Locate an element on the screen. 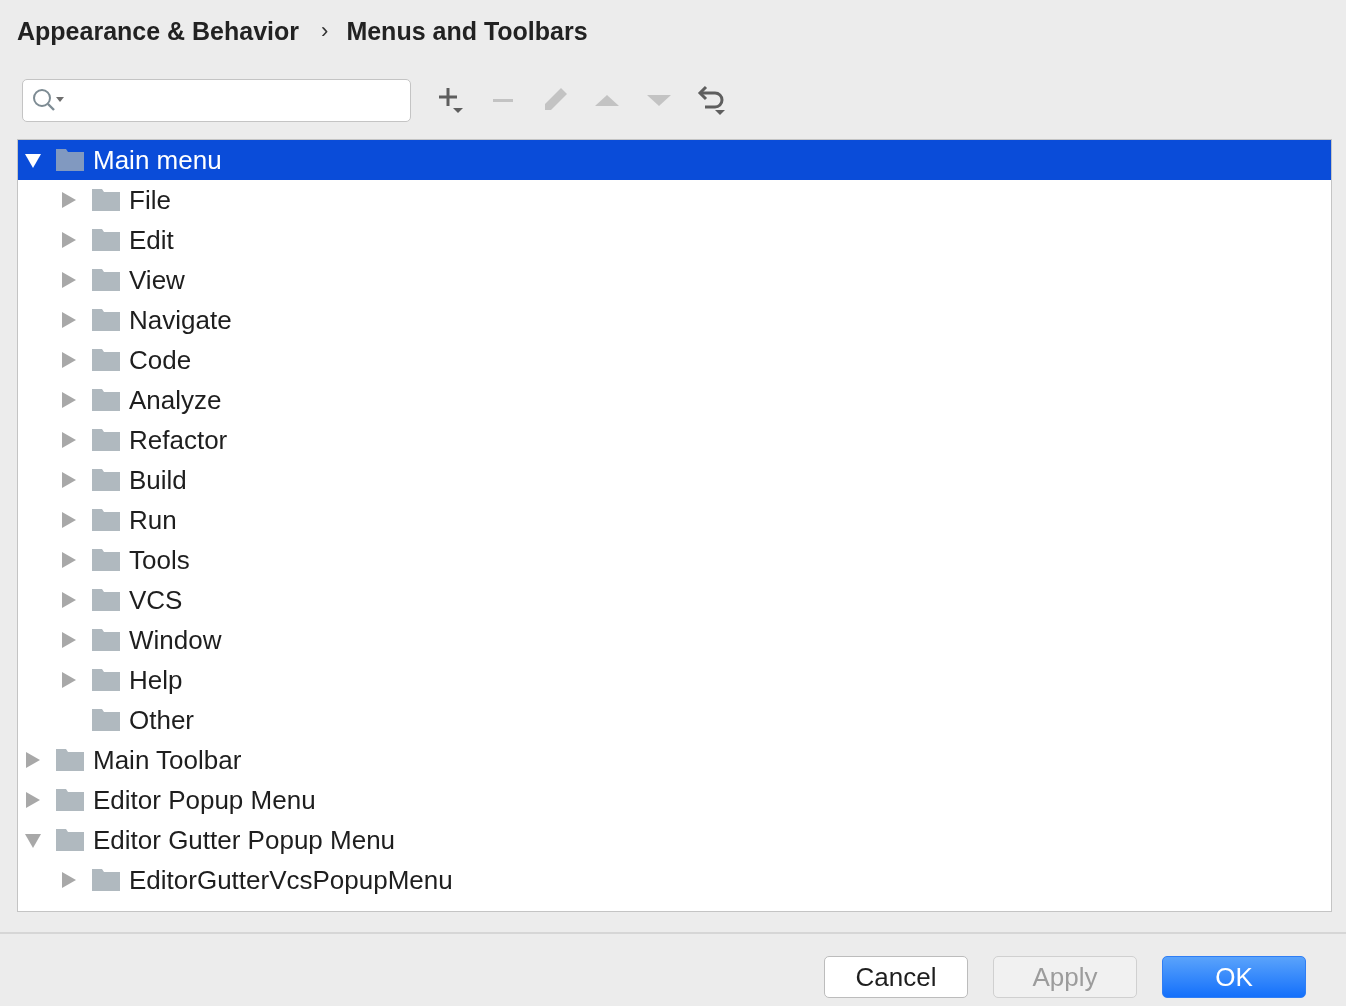 The height and width of the screenshot is (1006, 1346). tree-item: Analyze is located at coordinates (674, 400).